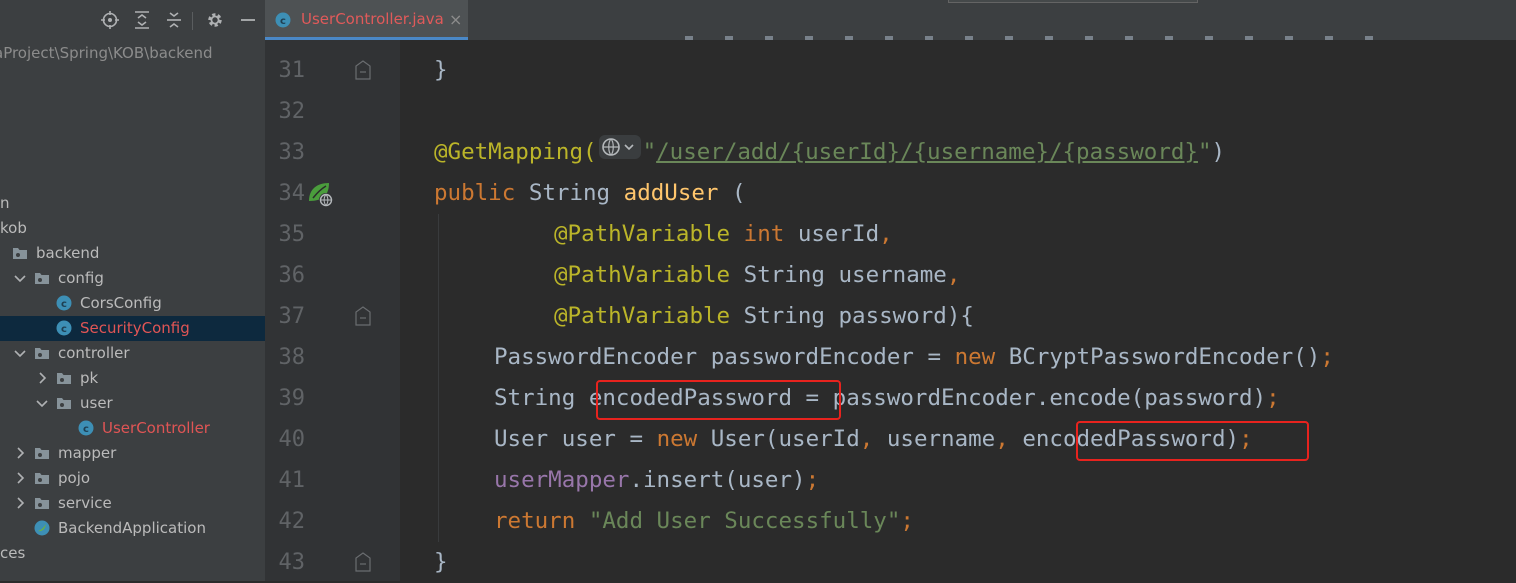 The height and width of the screenshot is (583, 1516). What do you see at coordinates (132, 203) in the screenshot?
I see `tree-item-n: n` at bounding box center [132, 203].